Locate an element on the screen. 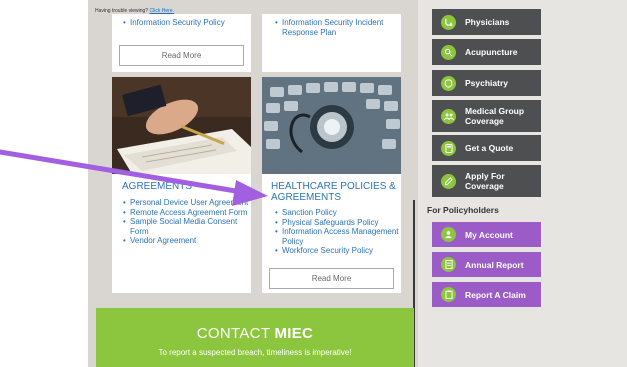  document-icon is located at coordinates (448, 264).